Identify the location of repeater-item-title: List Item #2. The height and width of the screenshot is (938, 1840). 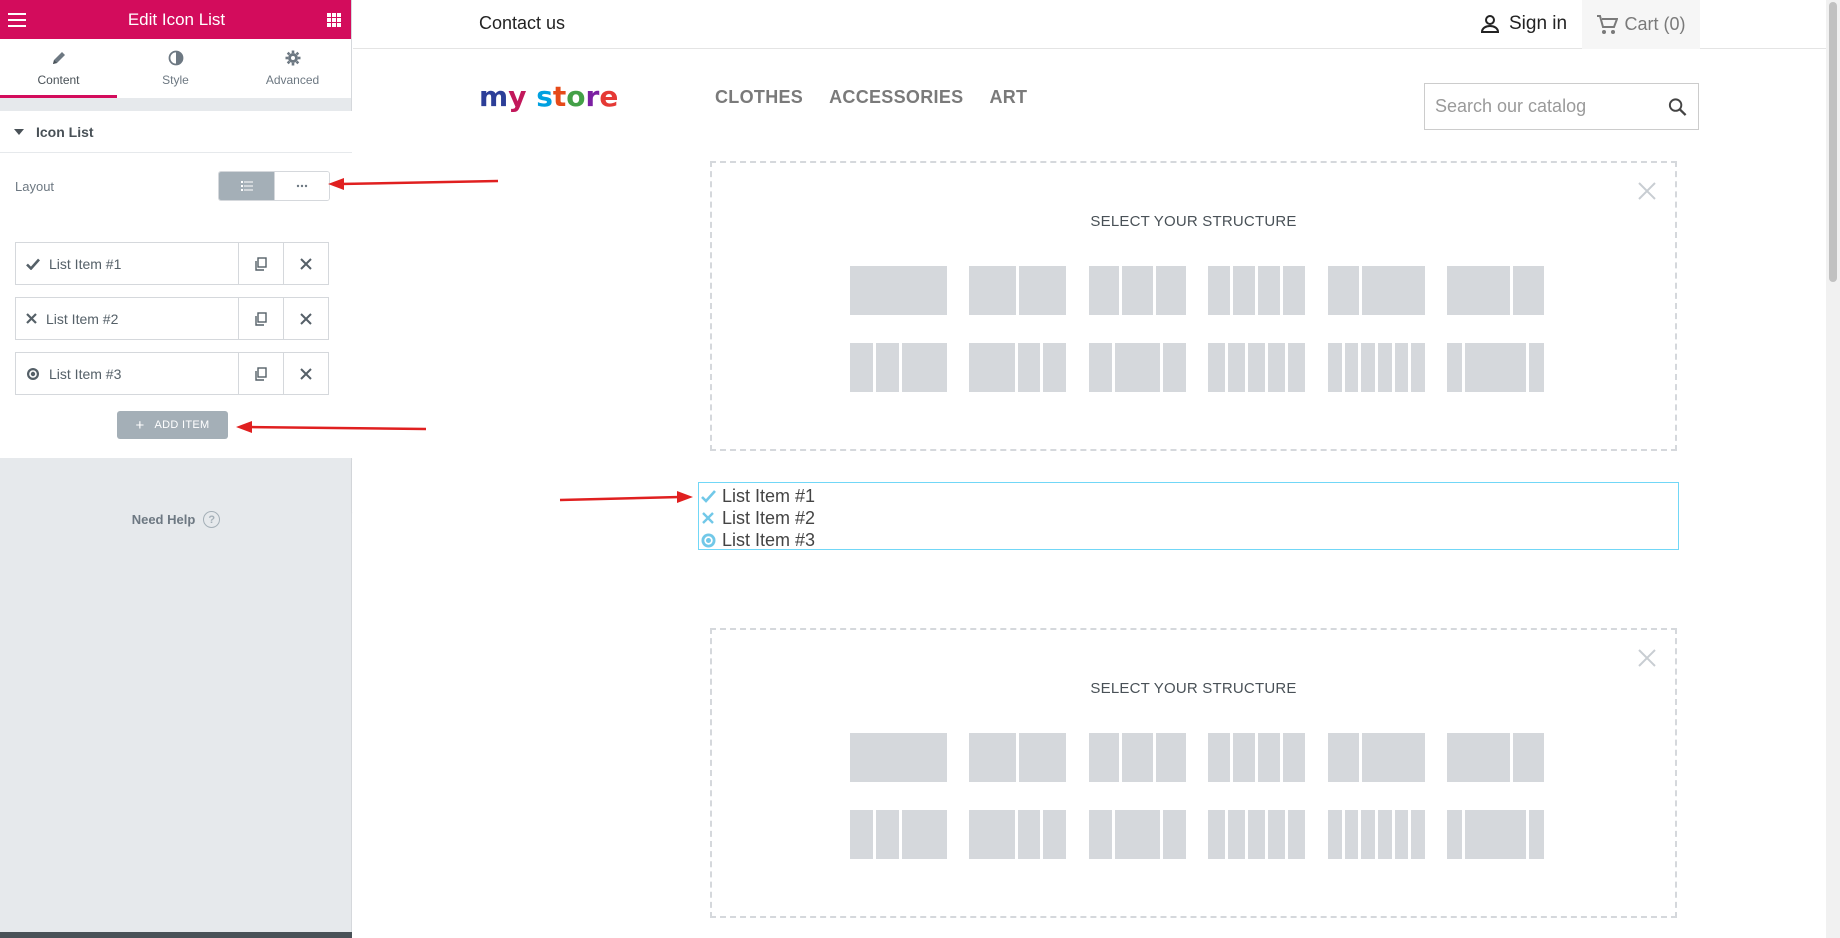
(127, 318).